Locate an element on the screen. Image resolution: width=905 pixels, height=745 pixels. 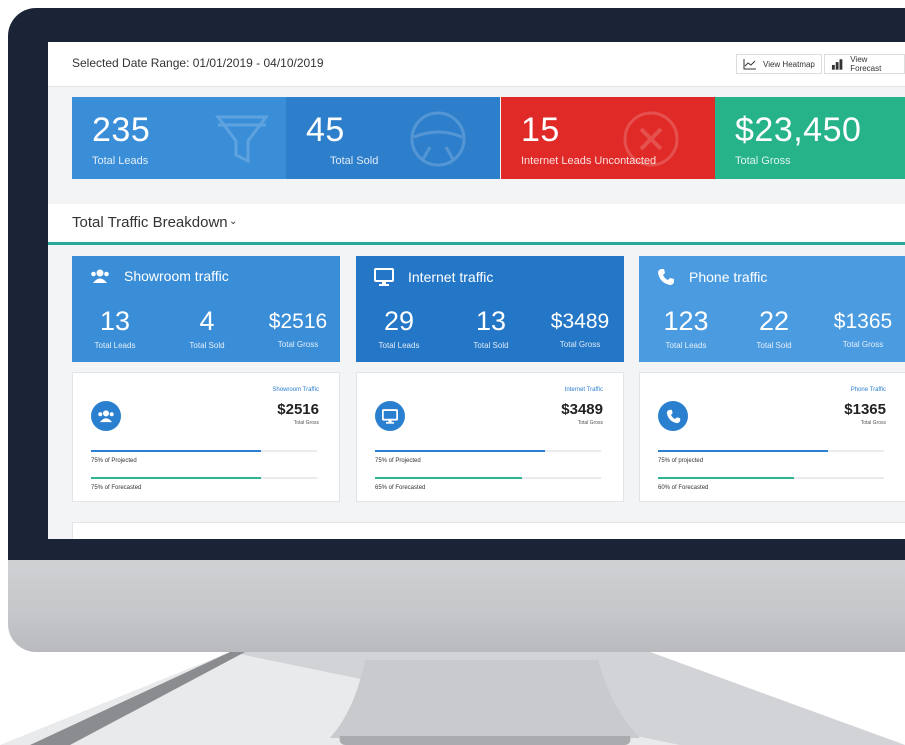
view-forecast-button: View Forecast is located at coordinates (864, 64).